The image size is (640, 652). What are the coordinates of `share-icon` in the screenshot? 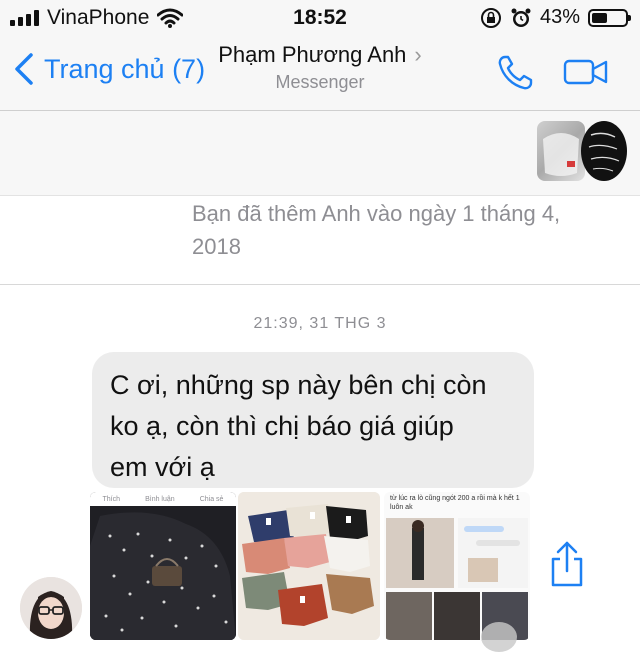 It's located at (567, 565).